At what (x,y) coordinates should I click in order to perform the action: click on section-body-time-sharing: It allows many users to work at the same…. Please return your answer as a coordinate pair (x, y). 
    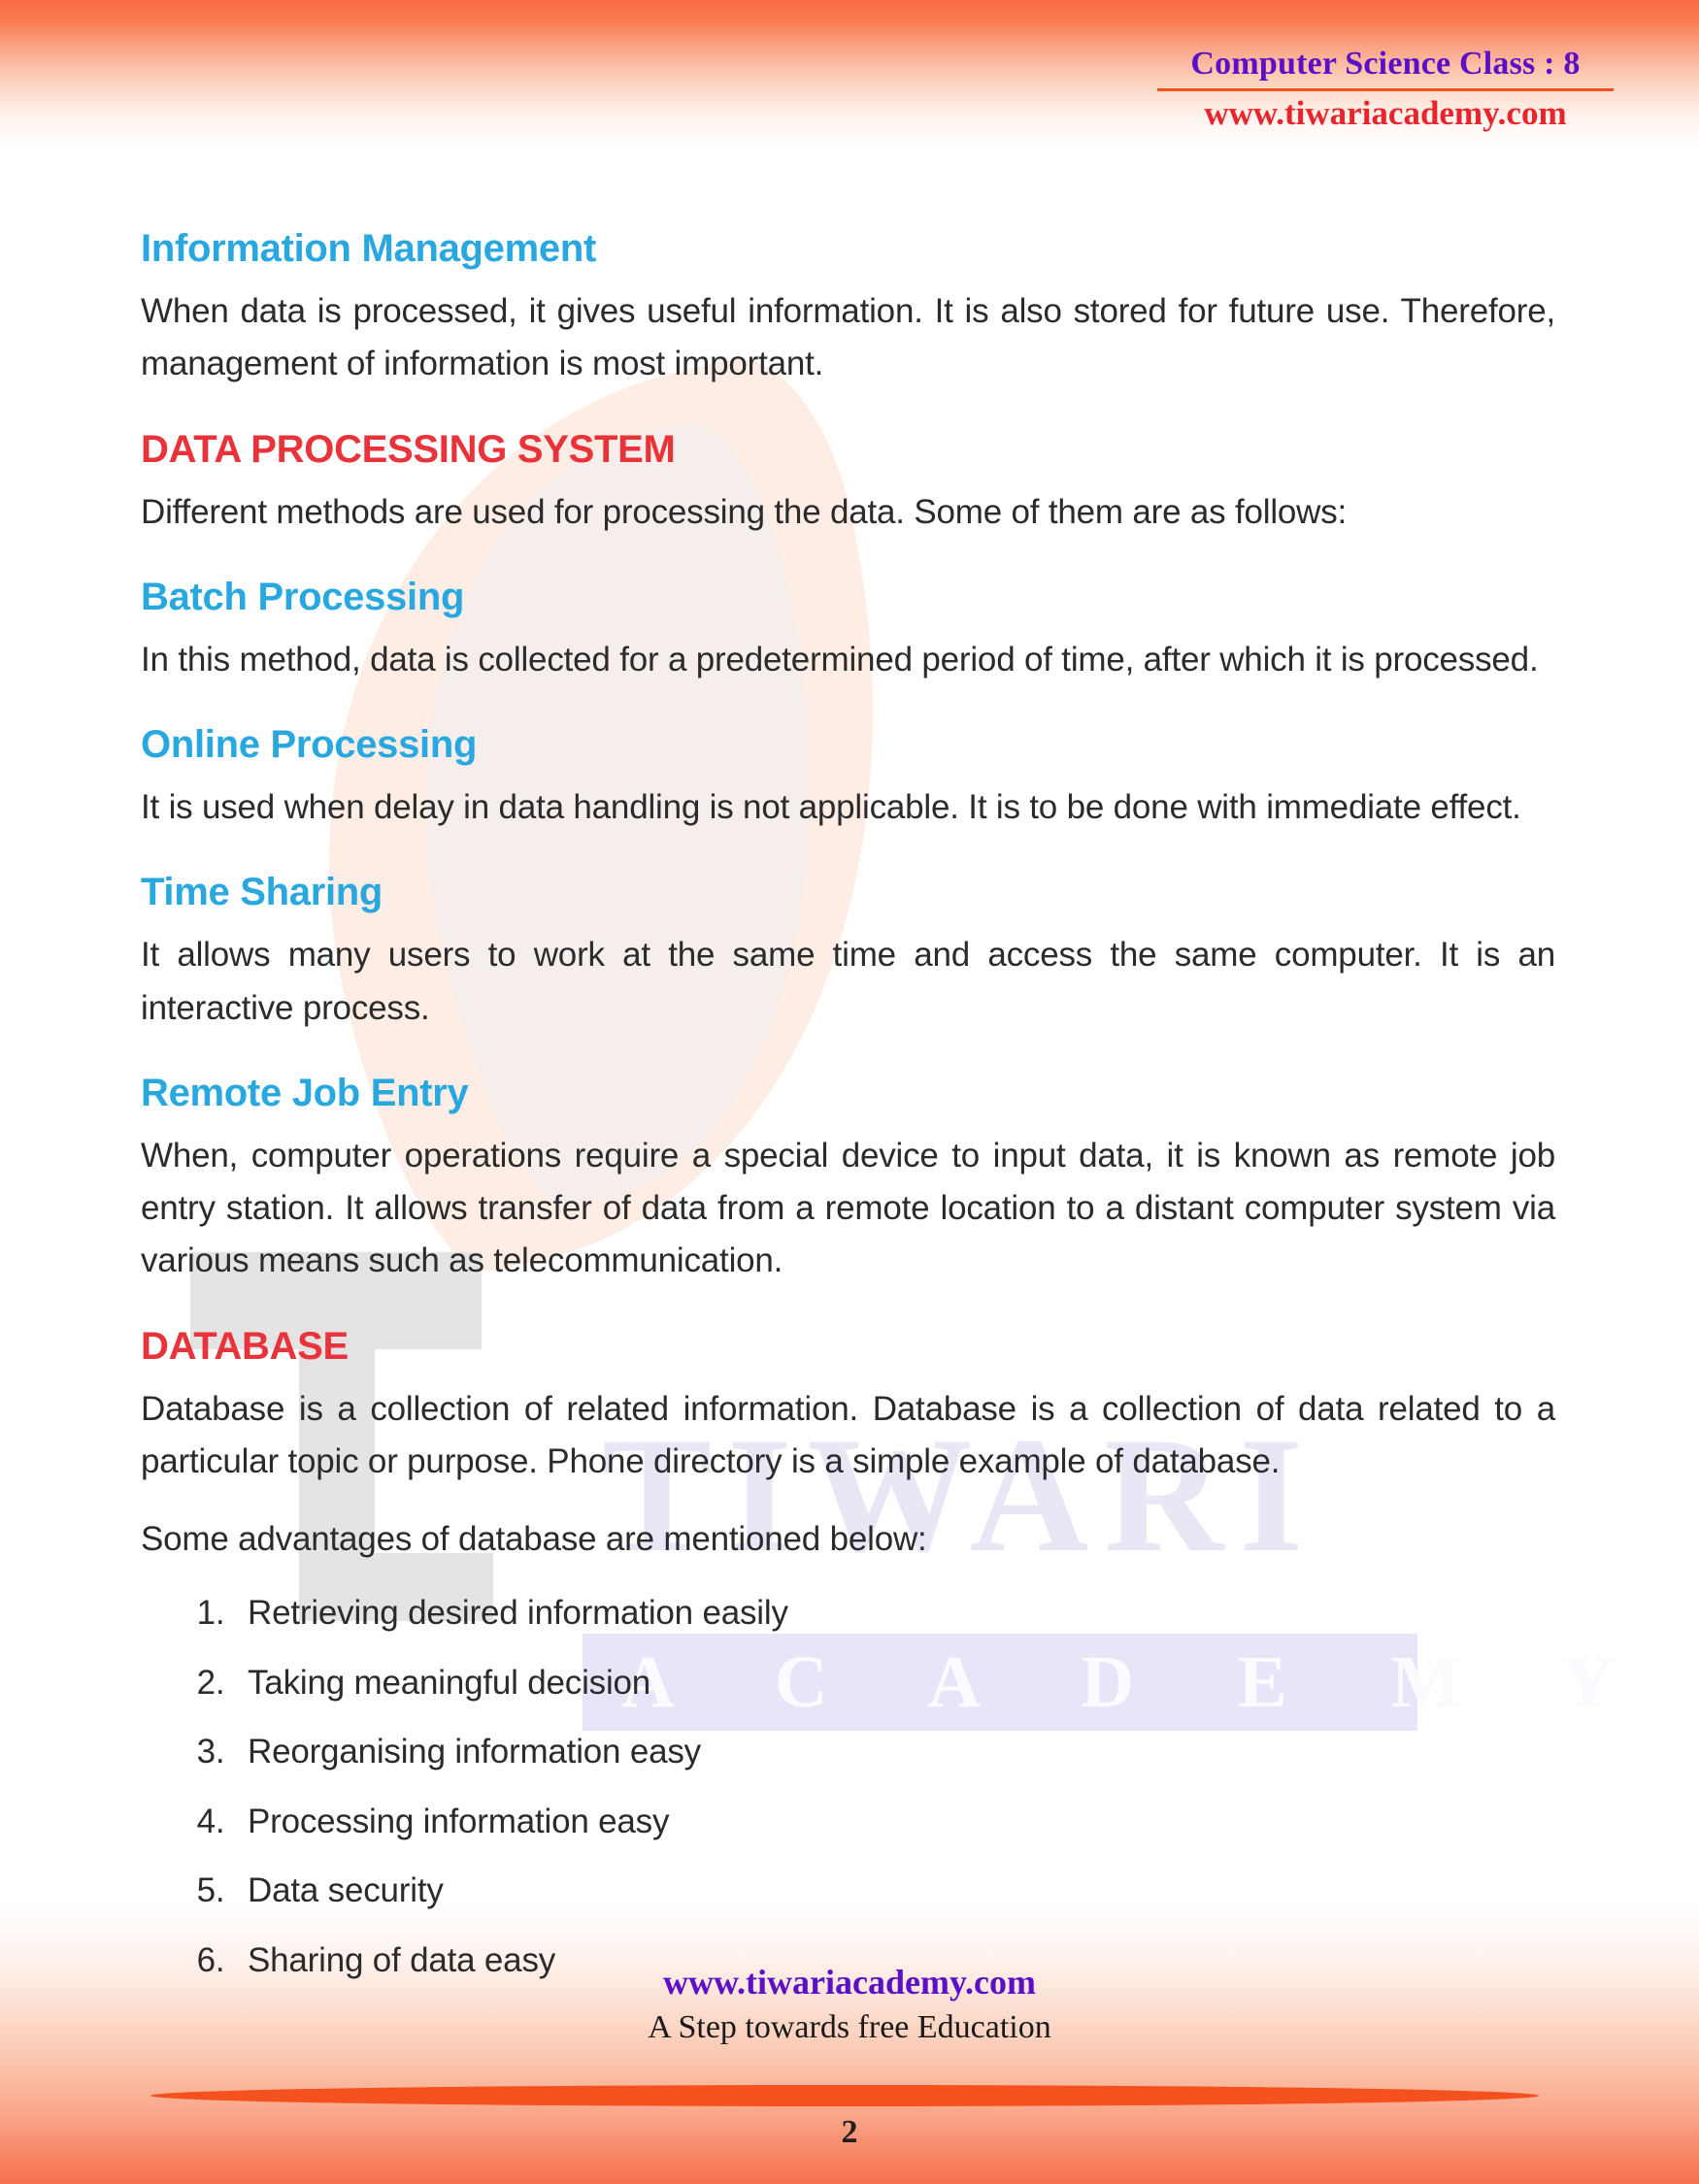
    Looking at the image, I should click on (848, 981).